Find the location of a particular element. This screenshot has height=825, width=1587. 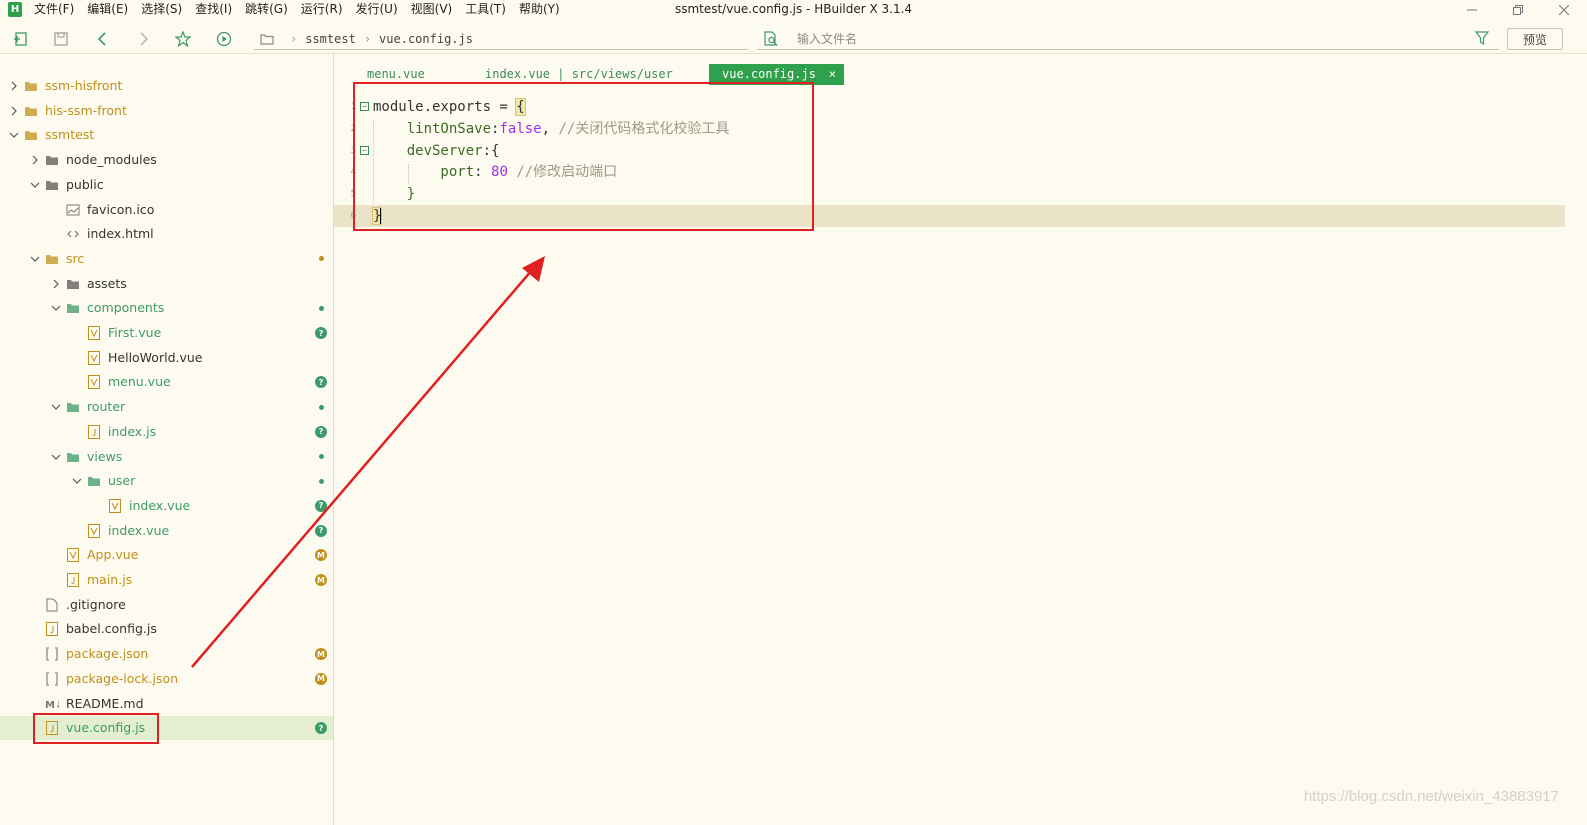

hbuilder-logo-icon: H is located at coordinates (15, 9).